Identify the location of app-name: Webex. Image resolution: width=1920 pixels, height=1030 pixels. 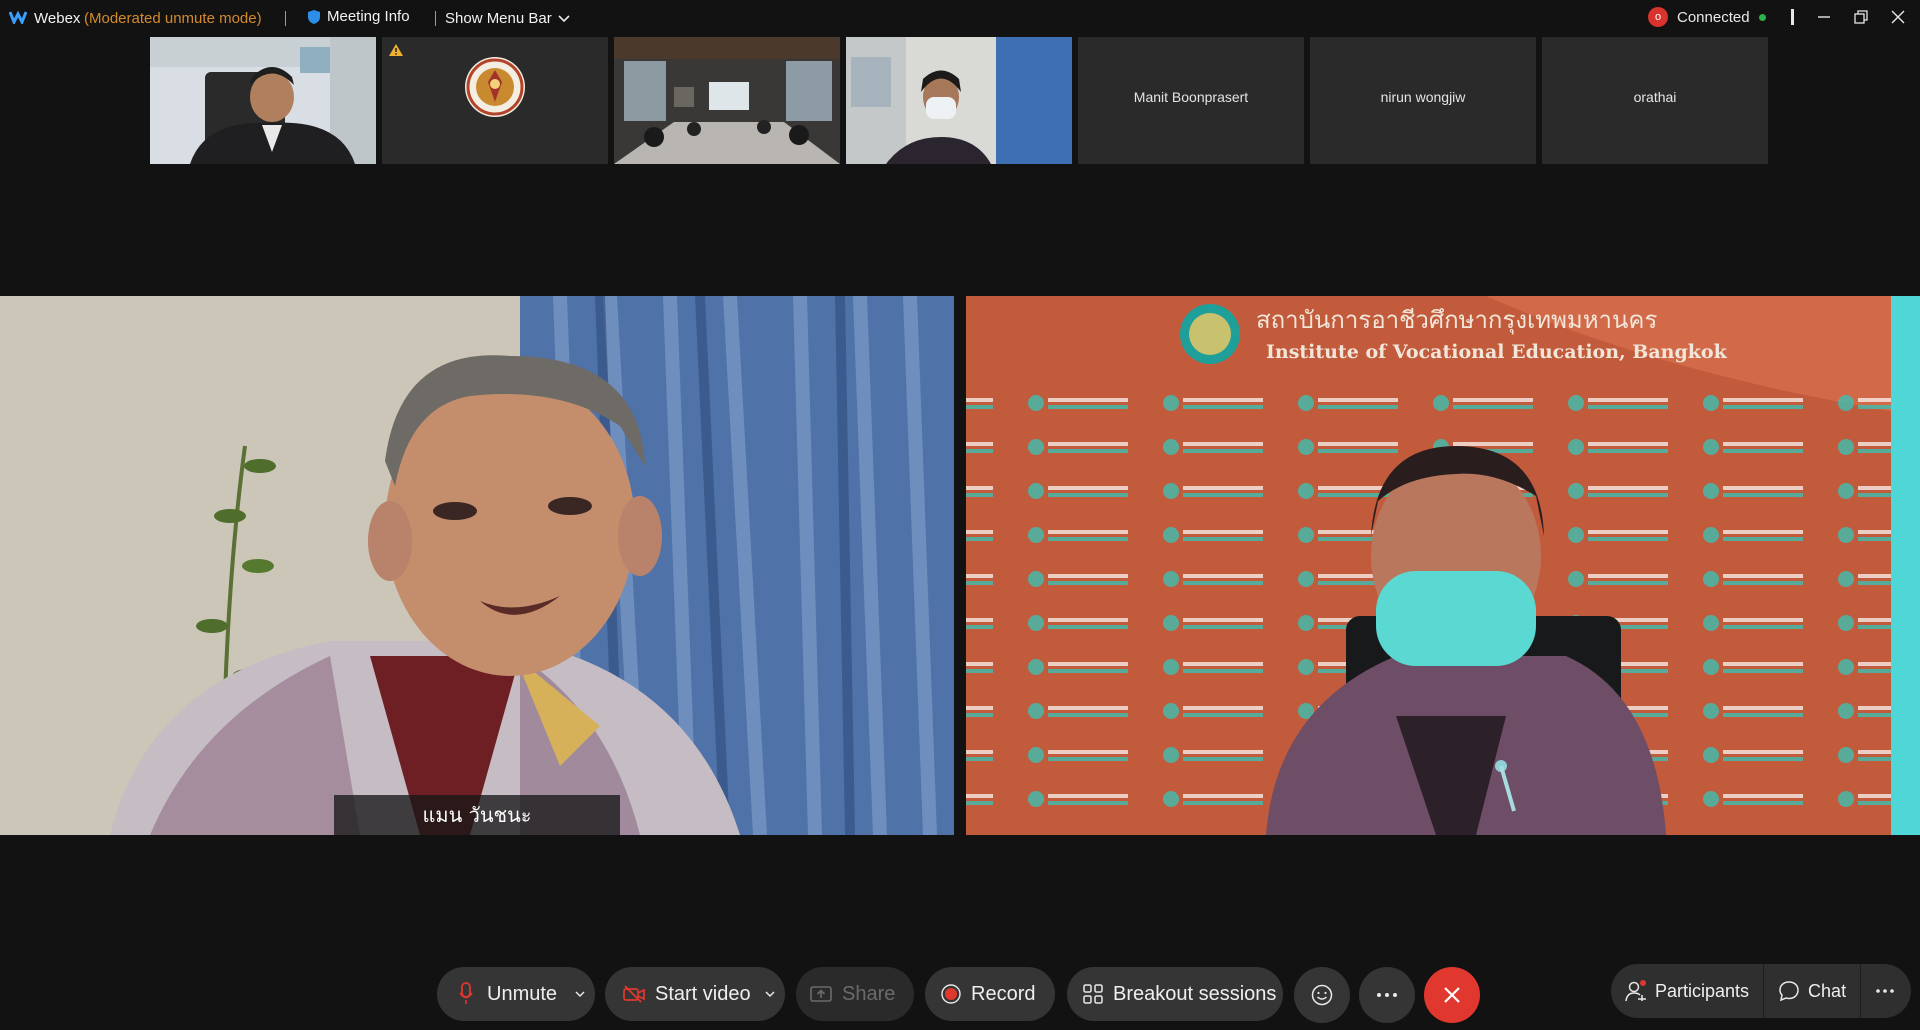
(57, 18).